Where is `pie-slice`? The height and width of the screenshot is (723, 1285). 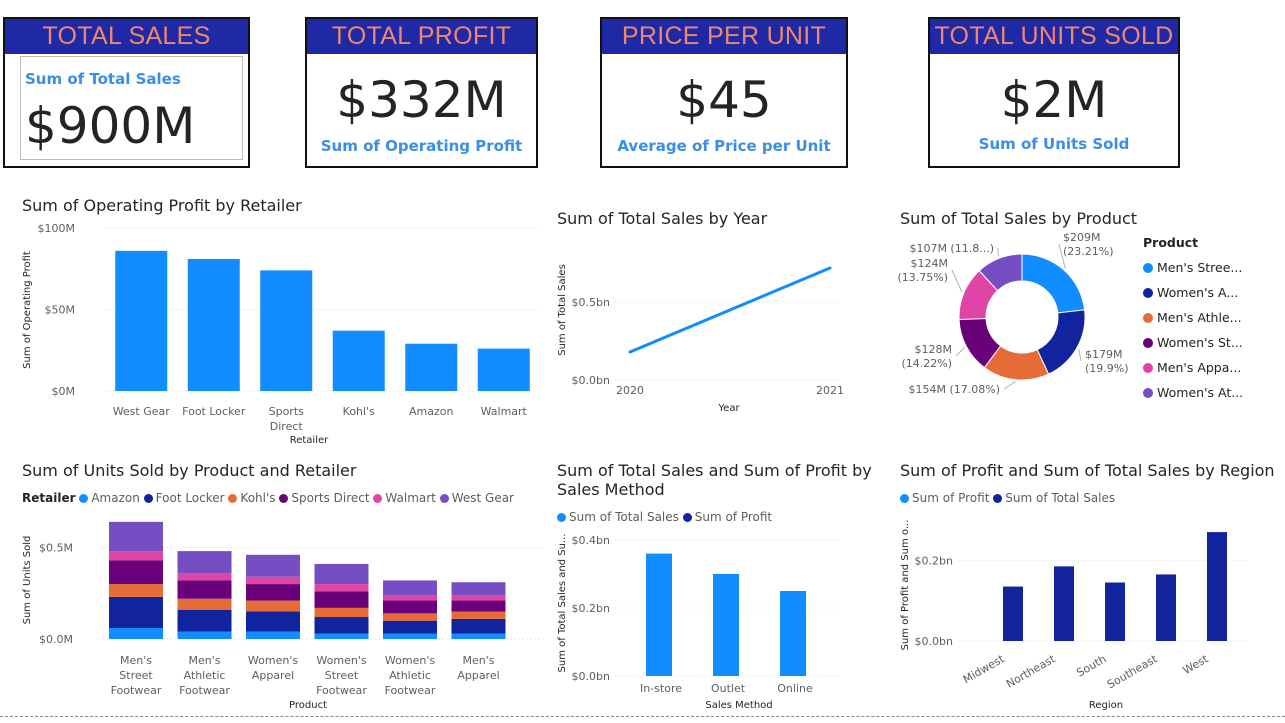 pie-slice is located at coordinates (1053, 283).